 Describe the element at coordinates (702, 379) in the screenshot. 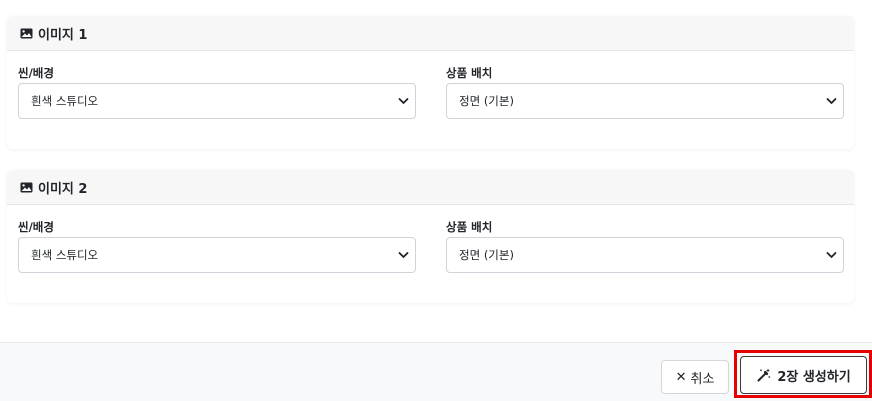

I see `cancel-button-label: 취소` at that location.